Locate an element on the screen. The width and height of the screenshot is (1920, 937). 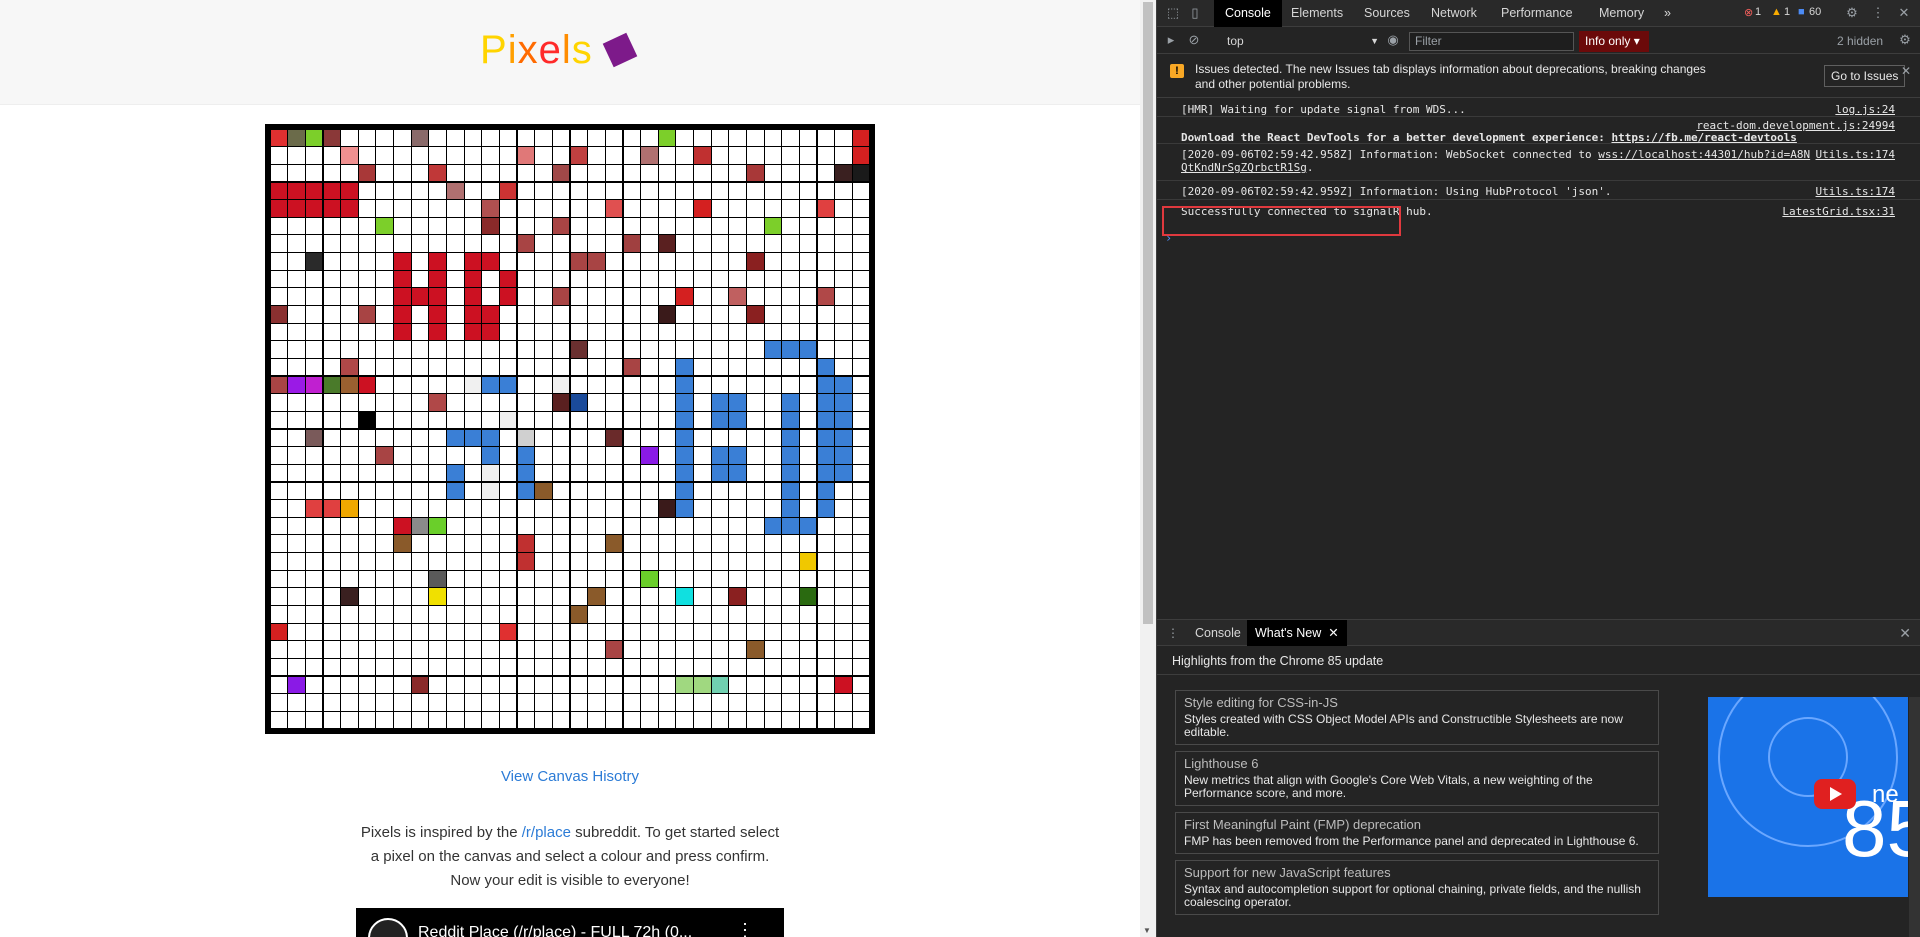
go-to-issues-button: Go to Issues is located at coordinates (1865, 76).